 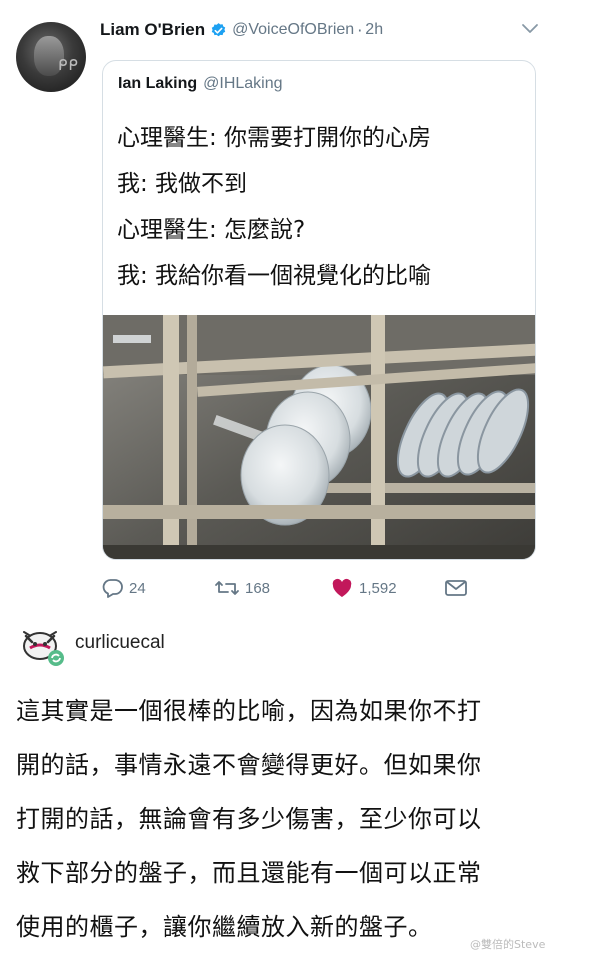 What do you see at coordinates (249, 765) in the screenshot?
I see `post-line: 開的話，事情永遠不會變得更好。但如果你` at bounding box center [249, 765].